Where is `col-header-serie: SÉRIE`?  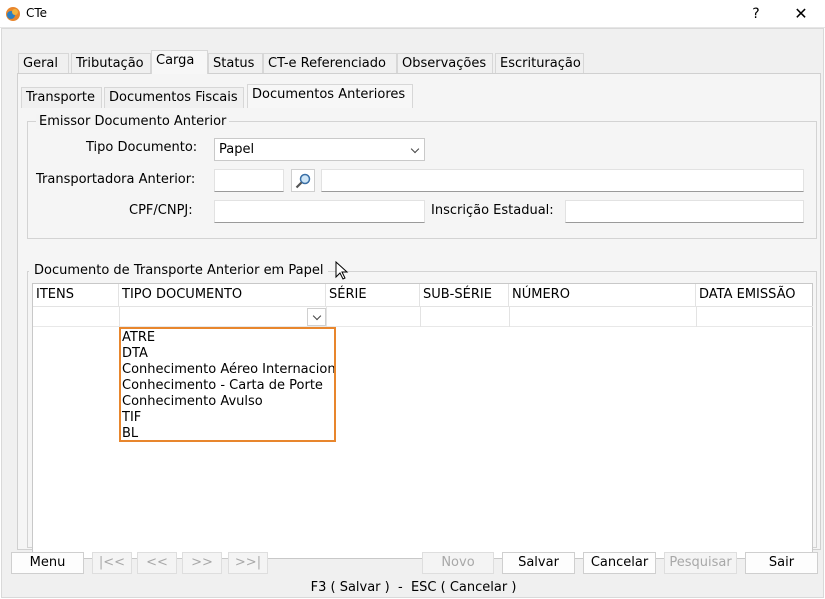
col-header-serie: SÉRIE is located at coordinates (373, 295).